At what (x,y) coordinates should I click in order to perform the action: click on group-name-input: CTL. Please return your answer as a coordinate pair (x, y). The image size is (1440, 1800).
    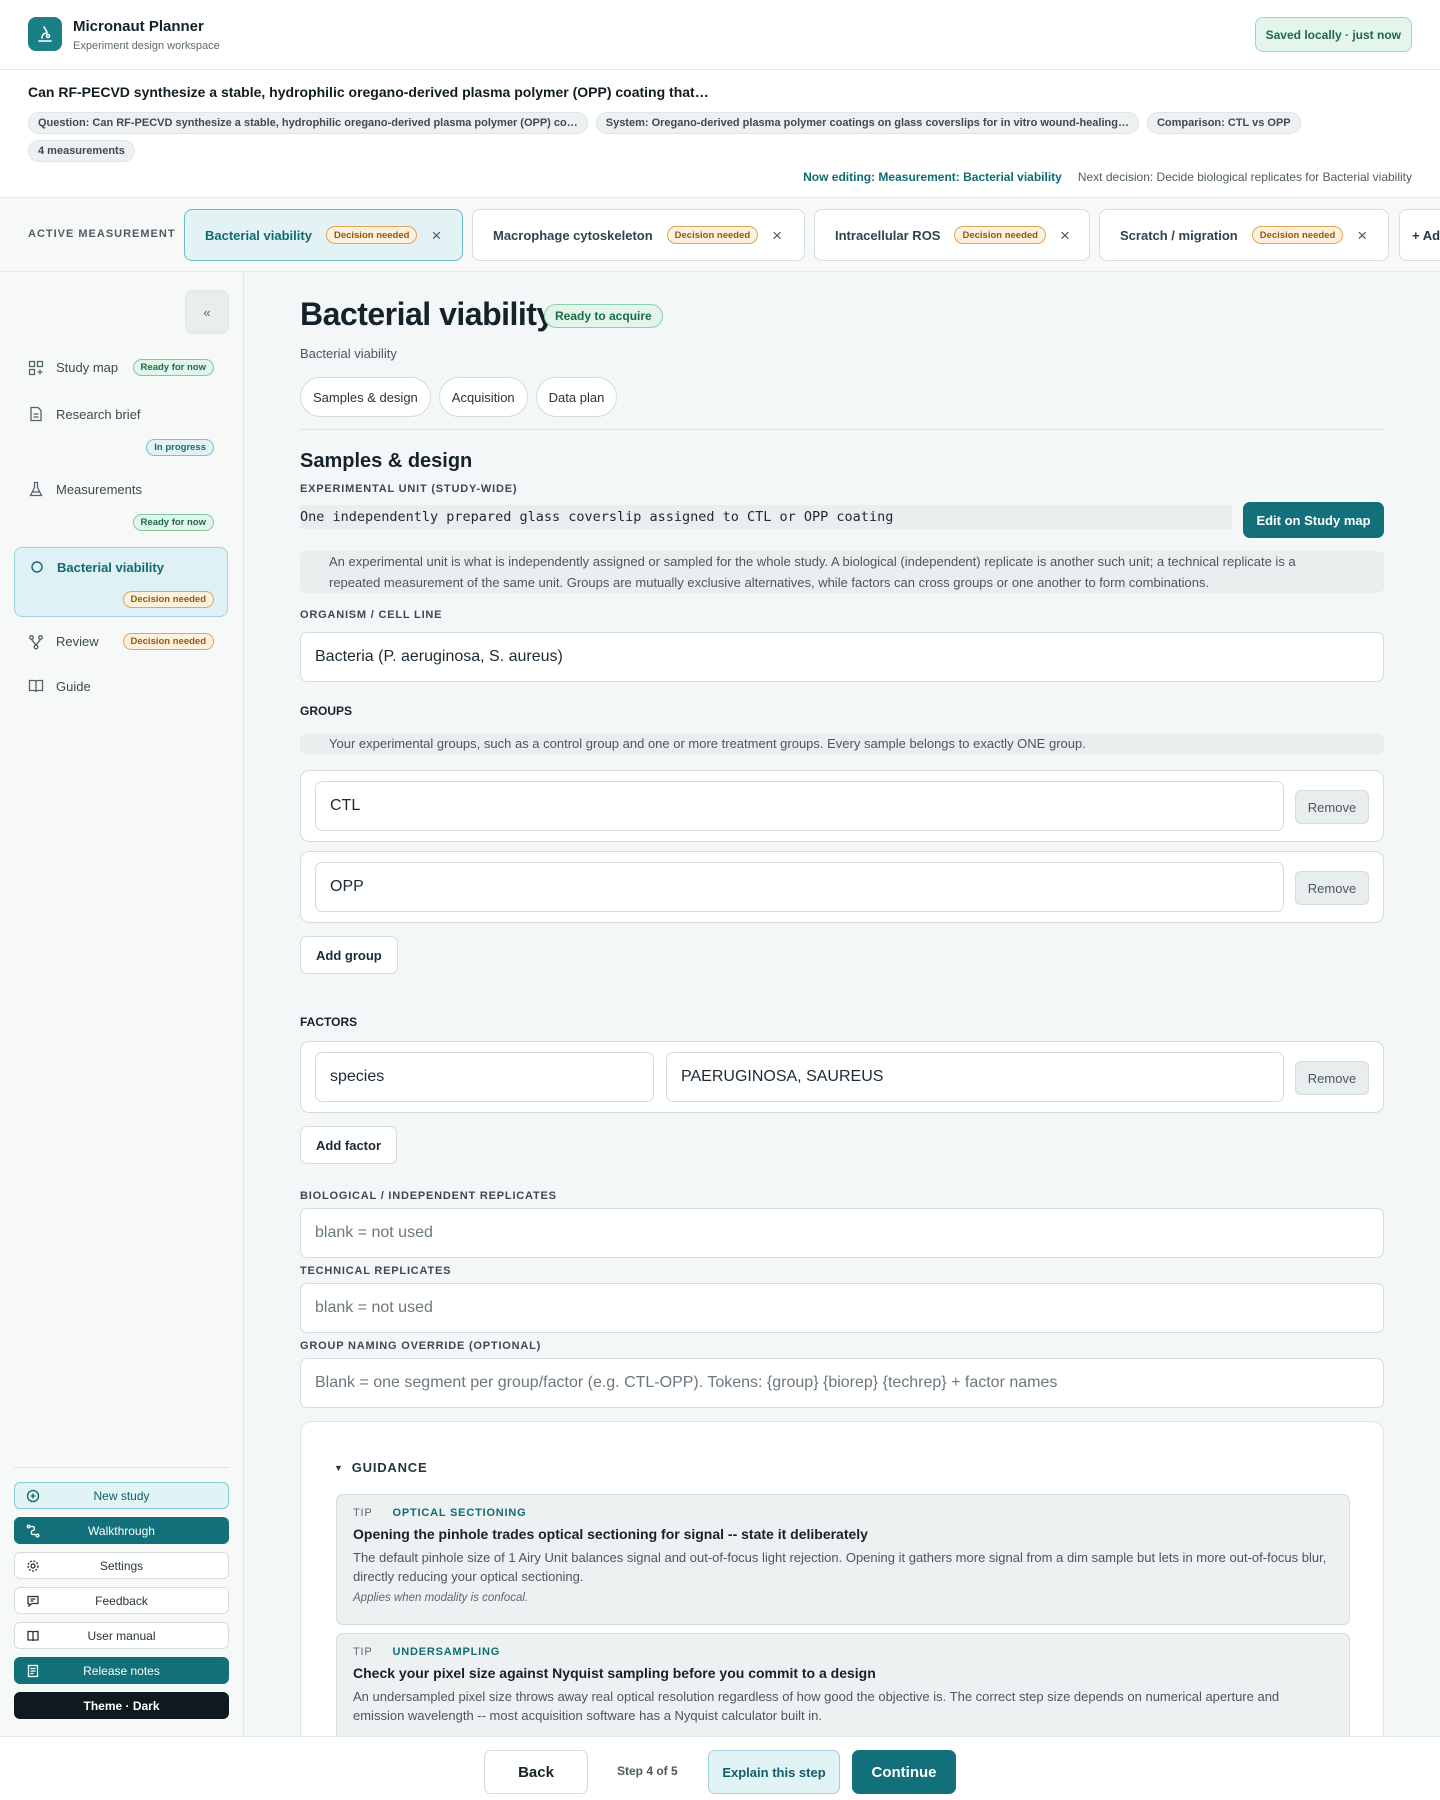
    Looking at the image, I should click on (799, 806).